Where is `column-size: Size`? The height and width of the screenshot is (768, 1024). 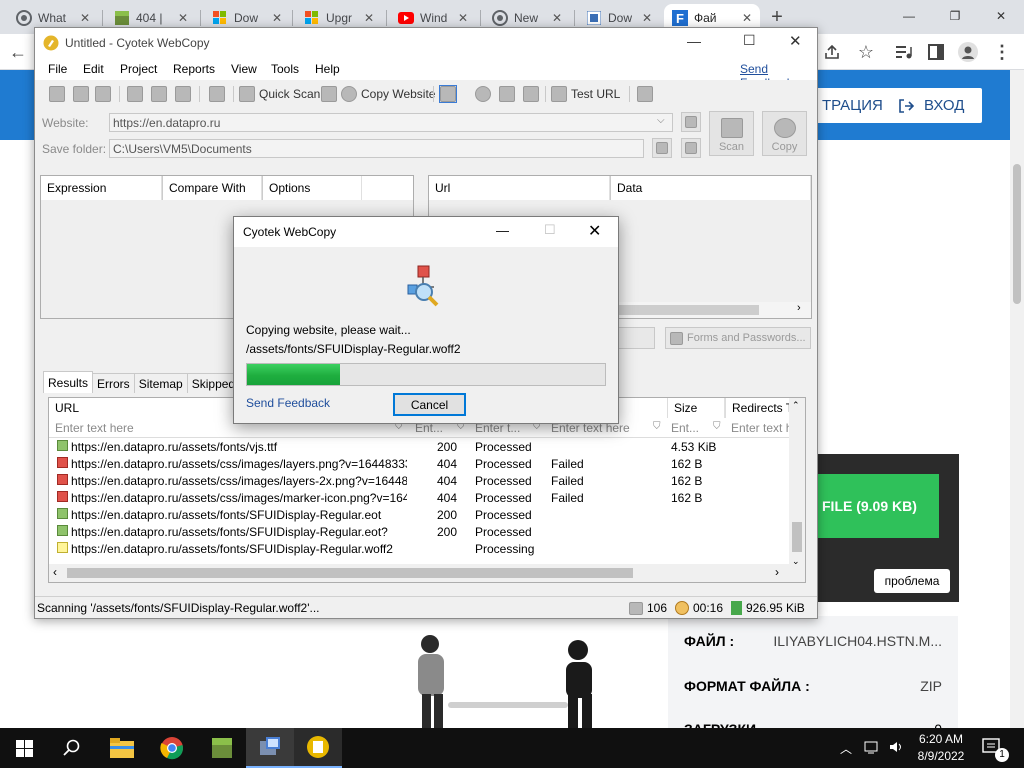
column-size: Size is located at coordinates (696, 408).